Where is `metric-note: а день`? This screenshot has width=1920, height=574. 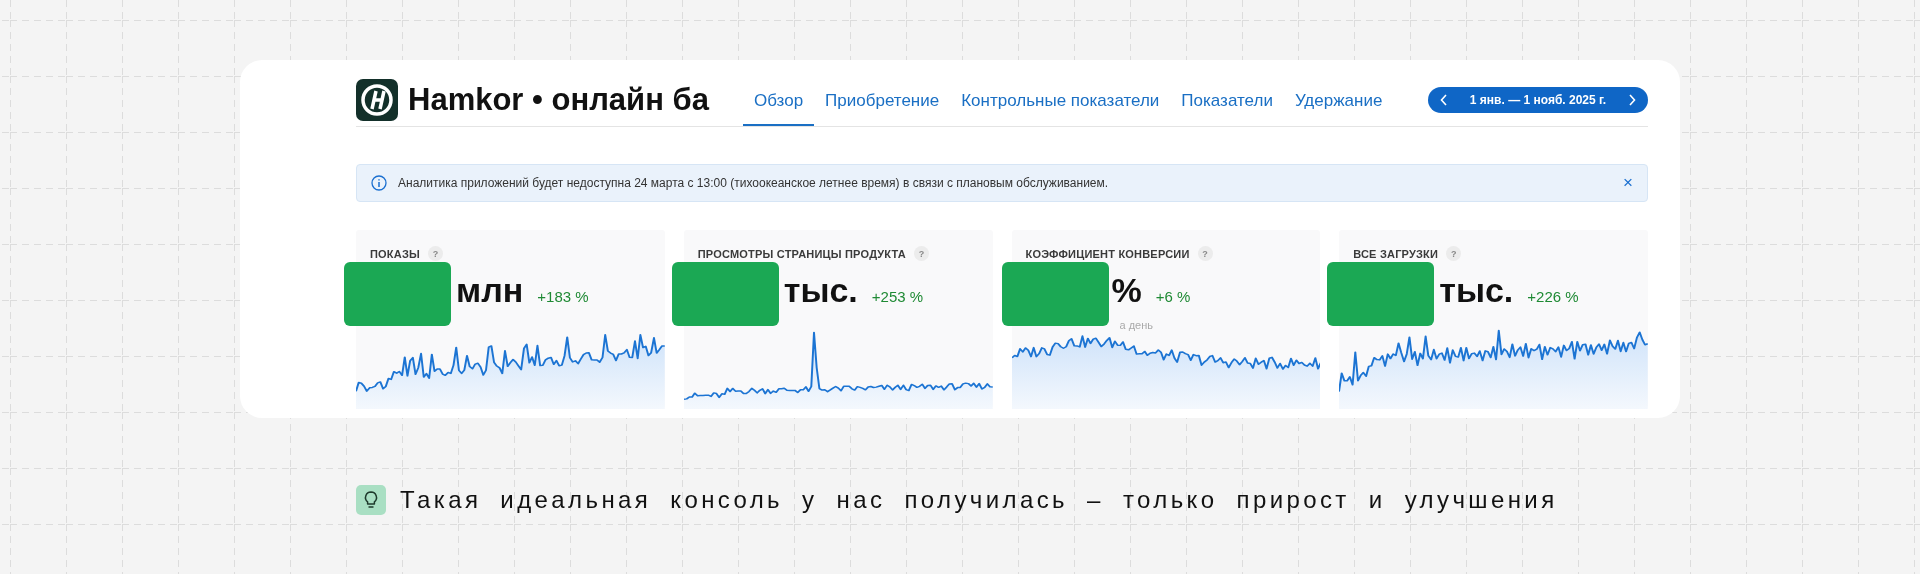 metric-note: а день is located at coordinates (1136, 325).